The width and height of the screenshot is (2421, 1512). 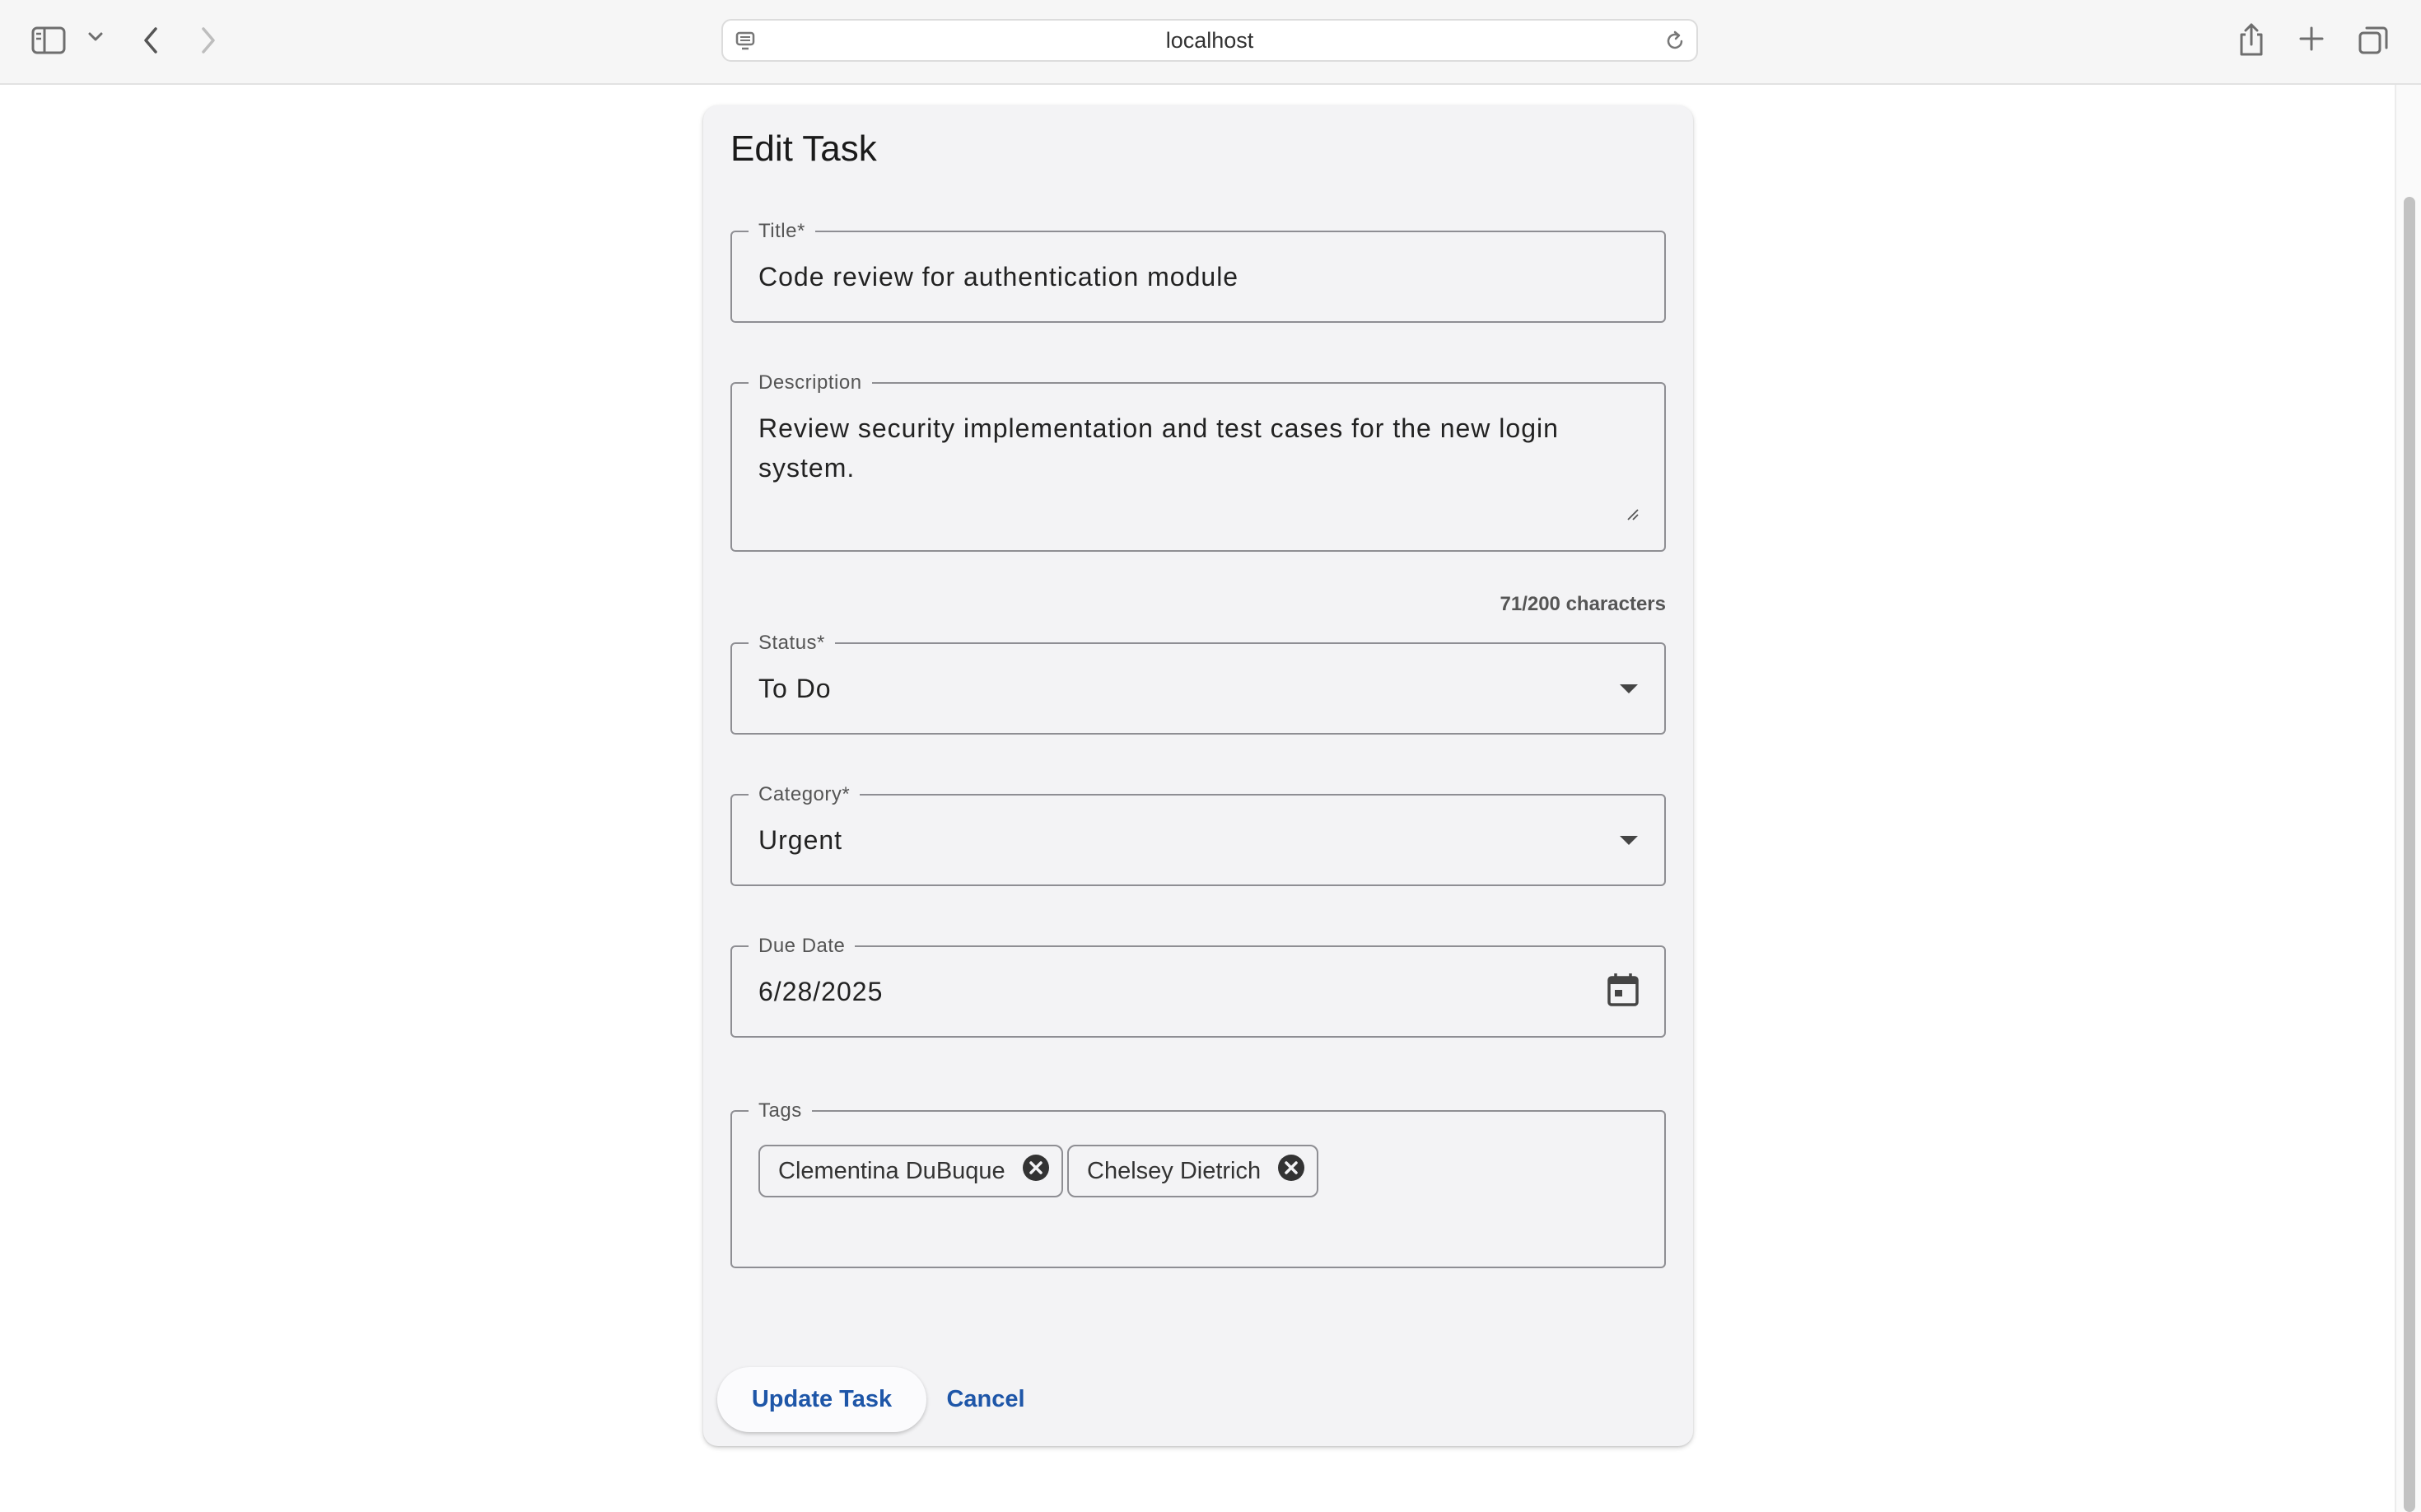 I want to click on due-date-field: Due Date 6/28/2025, so click(x=1198, y=986).